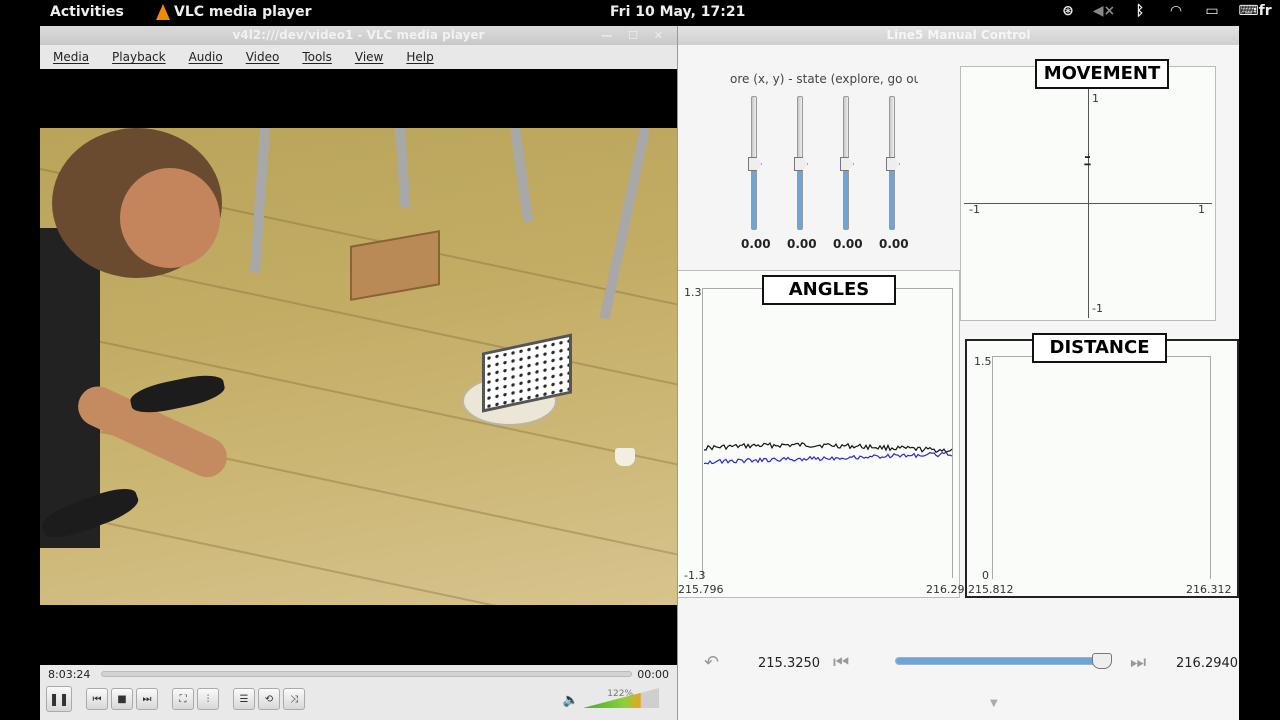 The image size is (1280, 720). What do you see at coordinates (139, 57) in the screenshot?
I see `menu-playback: Playback` at bounding box center [139, 57].